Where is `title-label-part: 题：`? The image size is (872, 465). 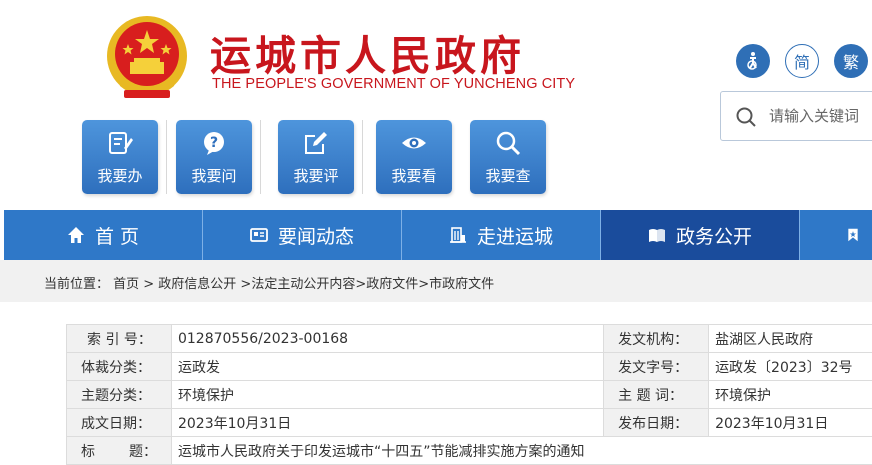 title-label-part: 题： is located at coordinates (143, 451).